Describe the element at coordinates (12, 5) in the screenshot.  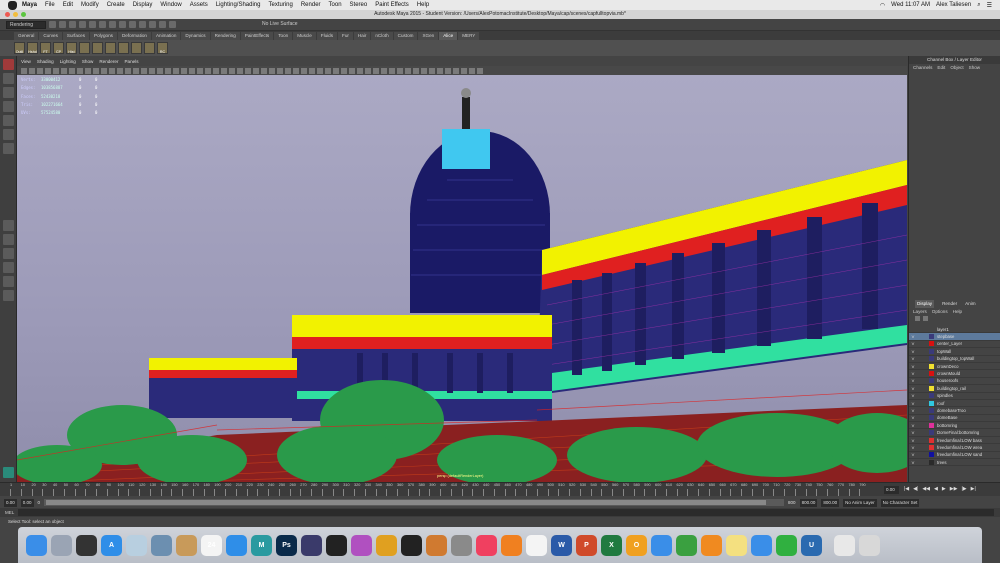
I see `apple-icon` at that location.